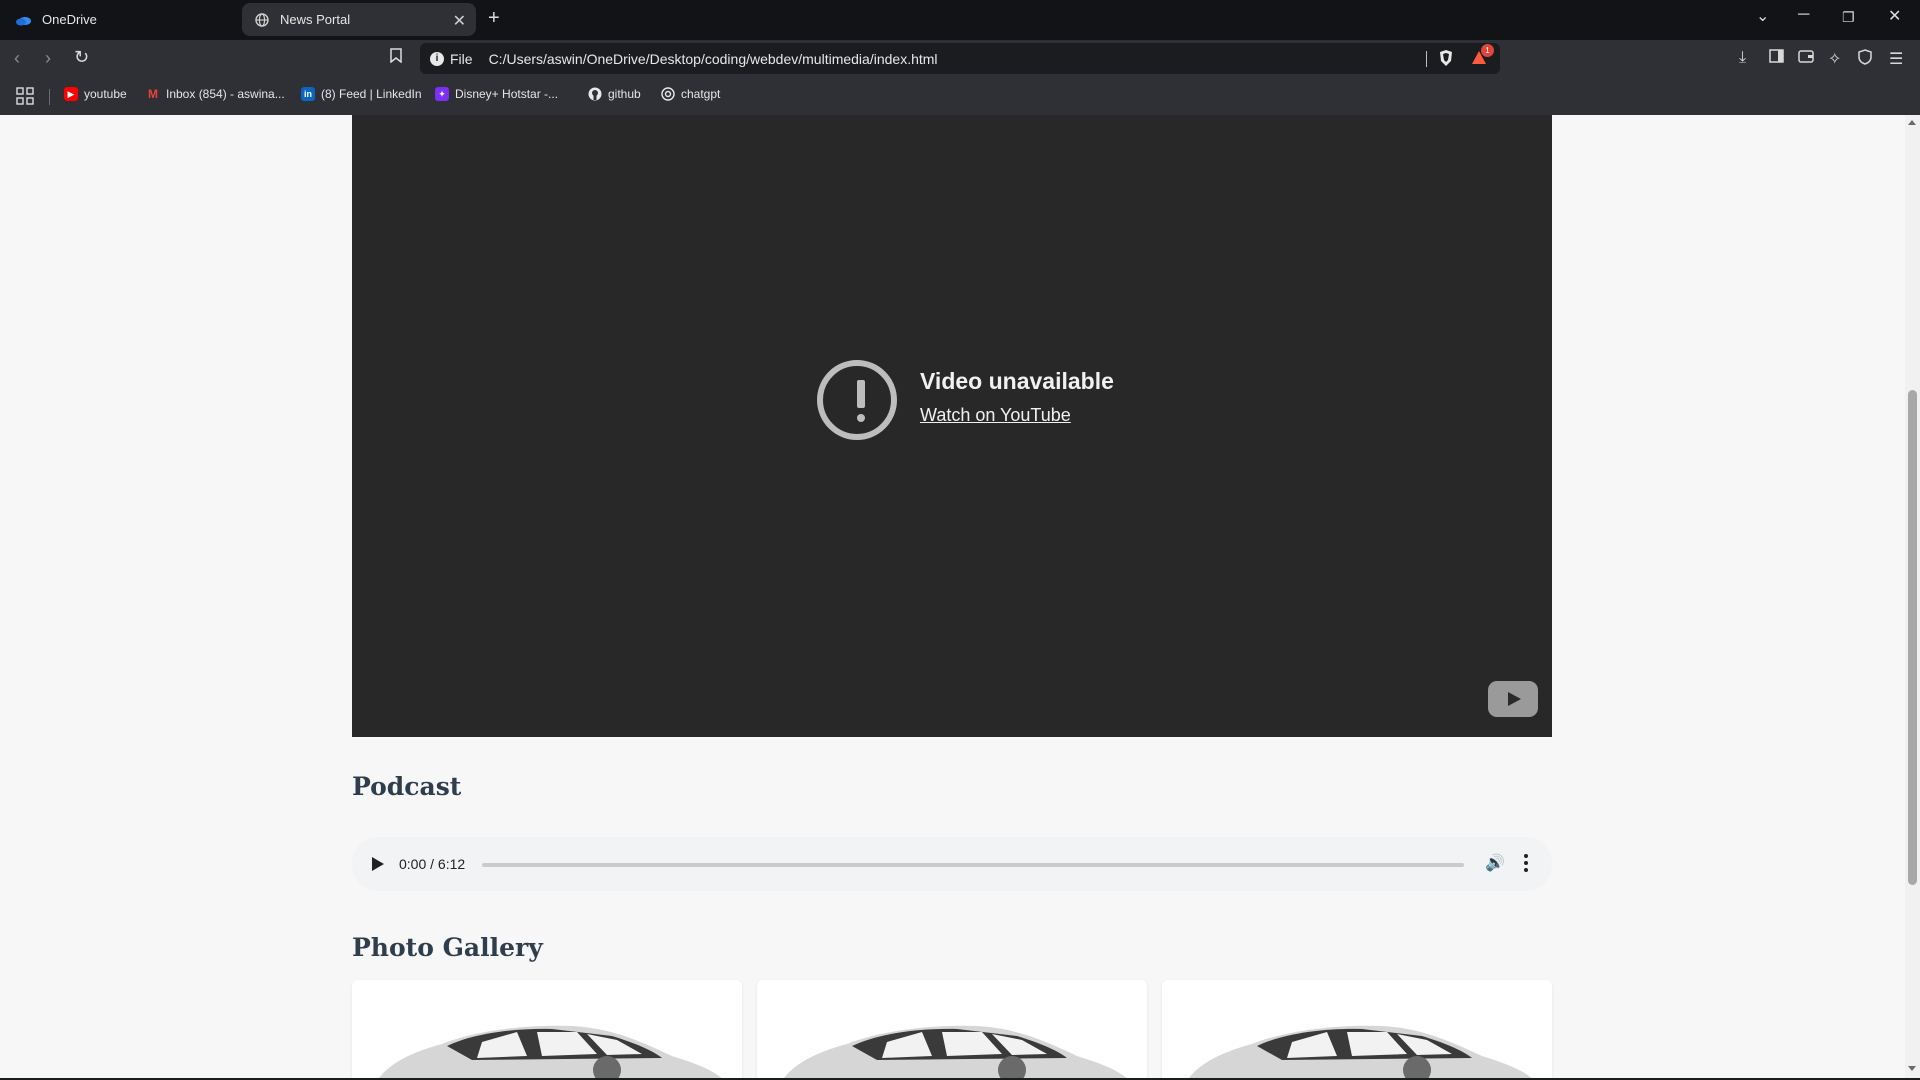  What do you see at coordinates (1912, 122) in the screenshot?
I see `scroll-up-icon` at bounding box center [1912, 122].